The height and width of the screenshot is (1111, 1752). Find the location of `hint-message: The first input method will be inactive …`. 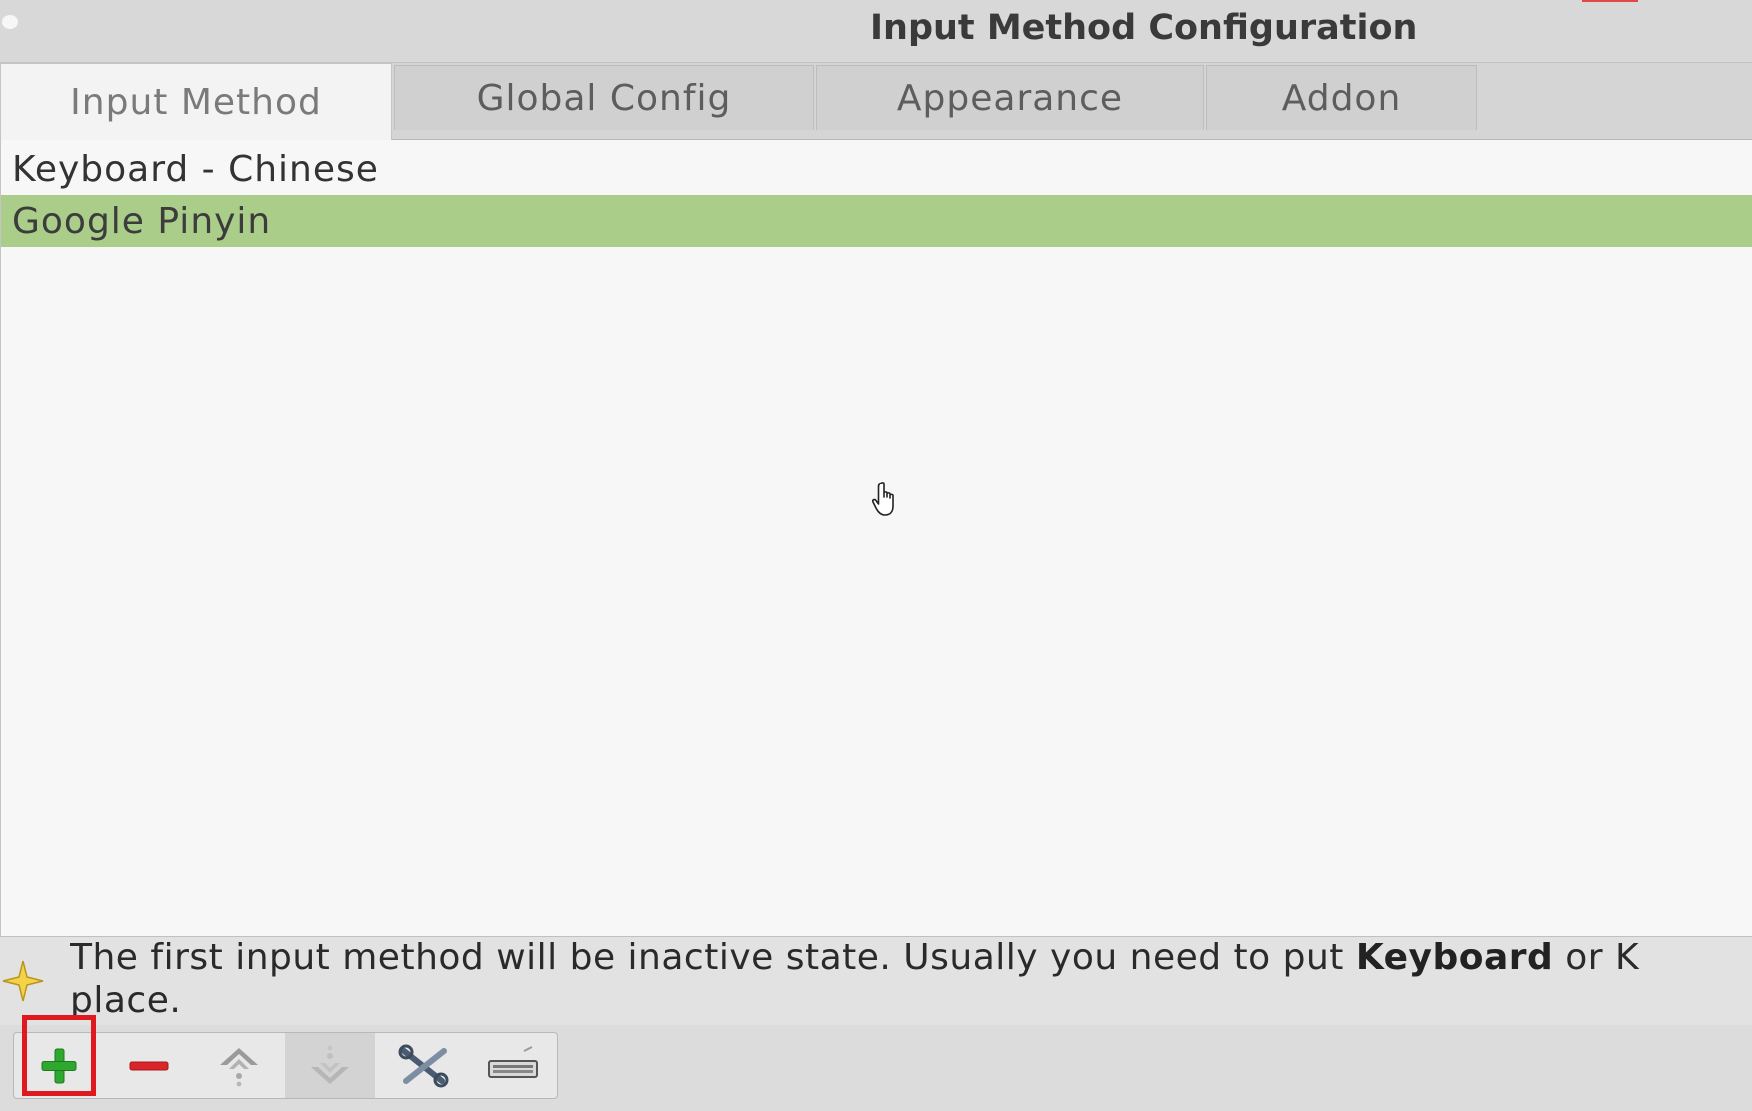

hint-message: The first input method will be inactive … is located at coordinates (910, 979).